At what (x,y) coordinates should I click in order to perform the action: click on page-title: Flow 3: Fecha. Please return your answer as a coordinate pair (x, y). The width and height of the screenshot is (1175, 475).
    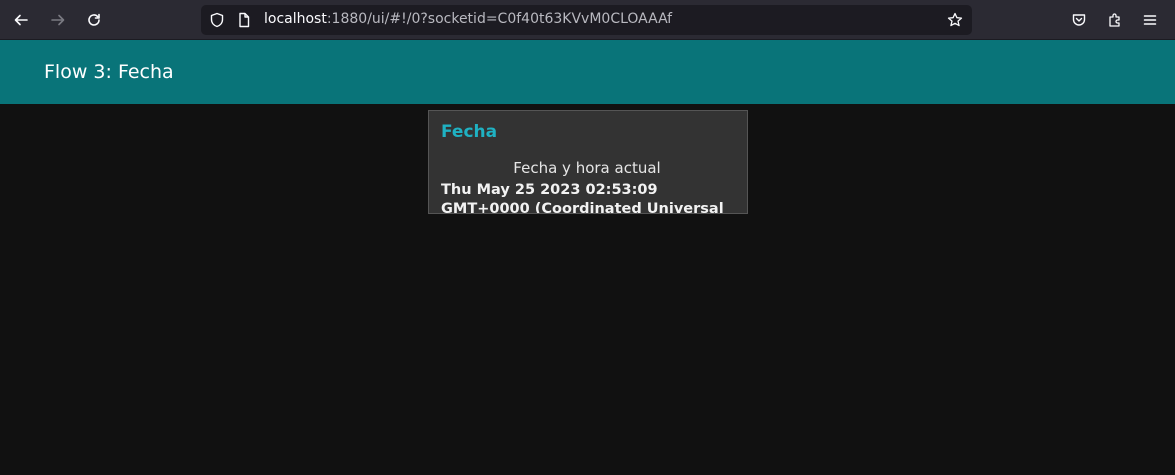
    Looking at the image, I should click on (109, 72).